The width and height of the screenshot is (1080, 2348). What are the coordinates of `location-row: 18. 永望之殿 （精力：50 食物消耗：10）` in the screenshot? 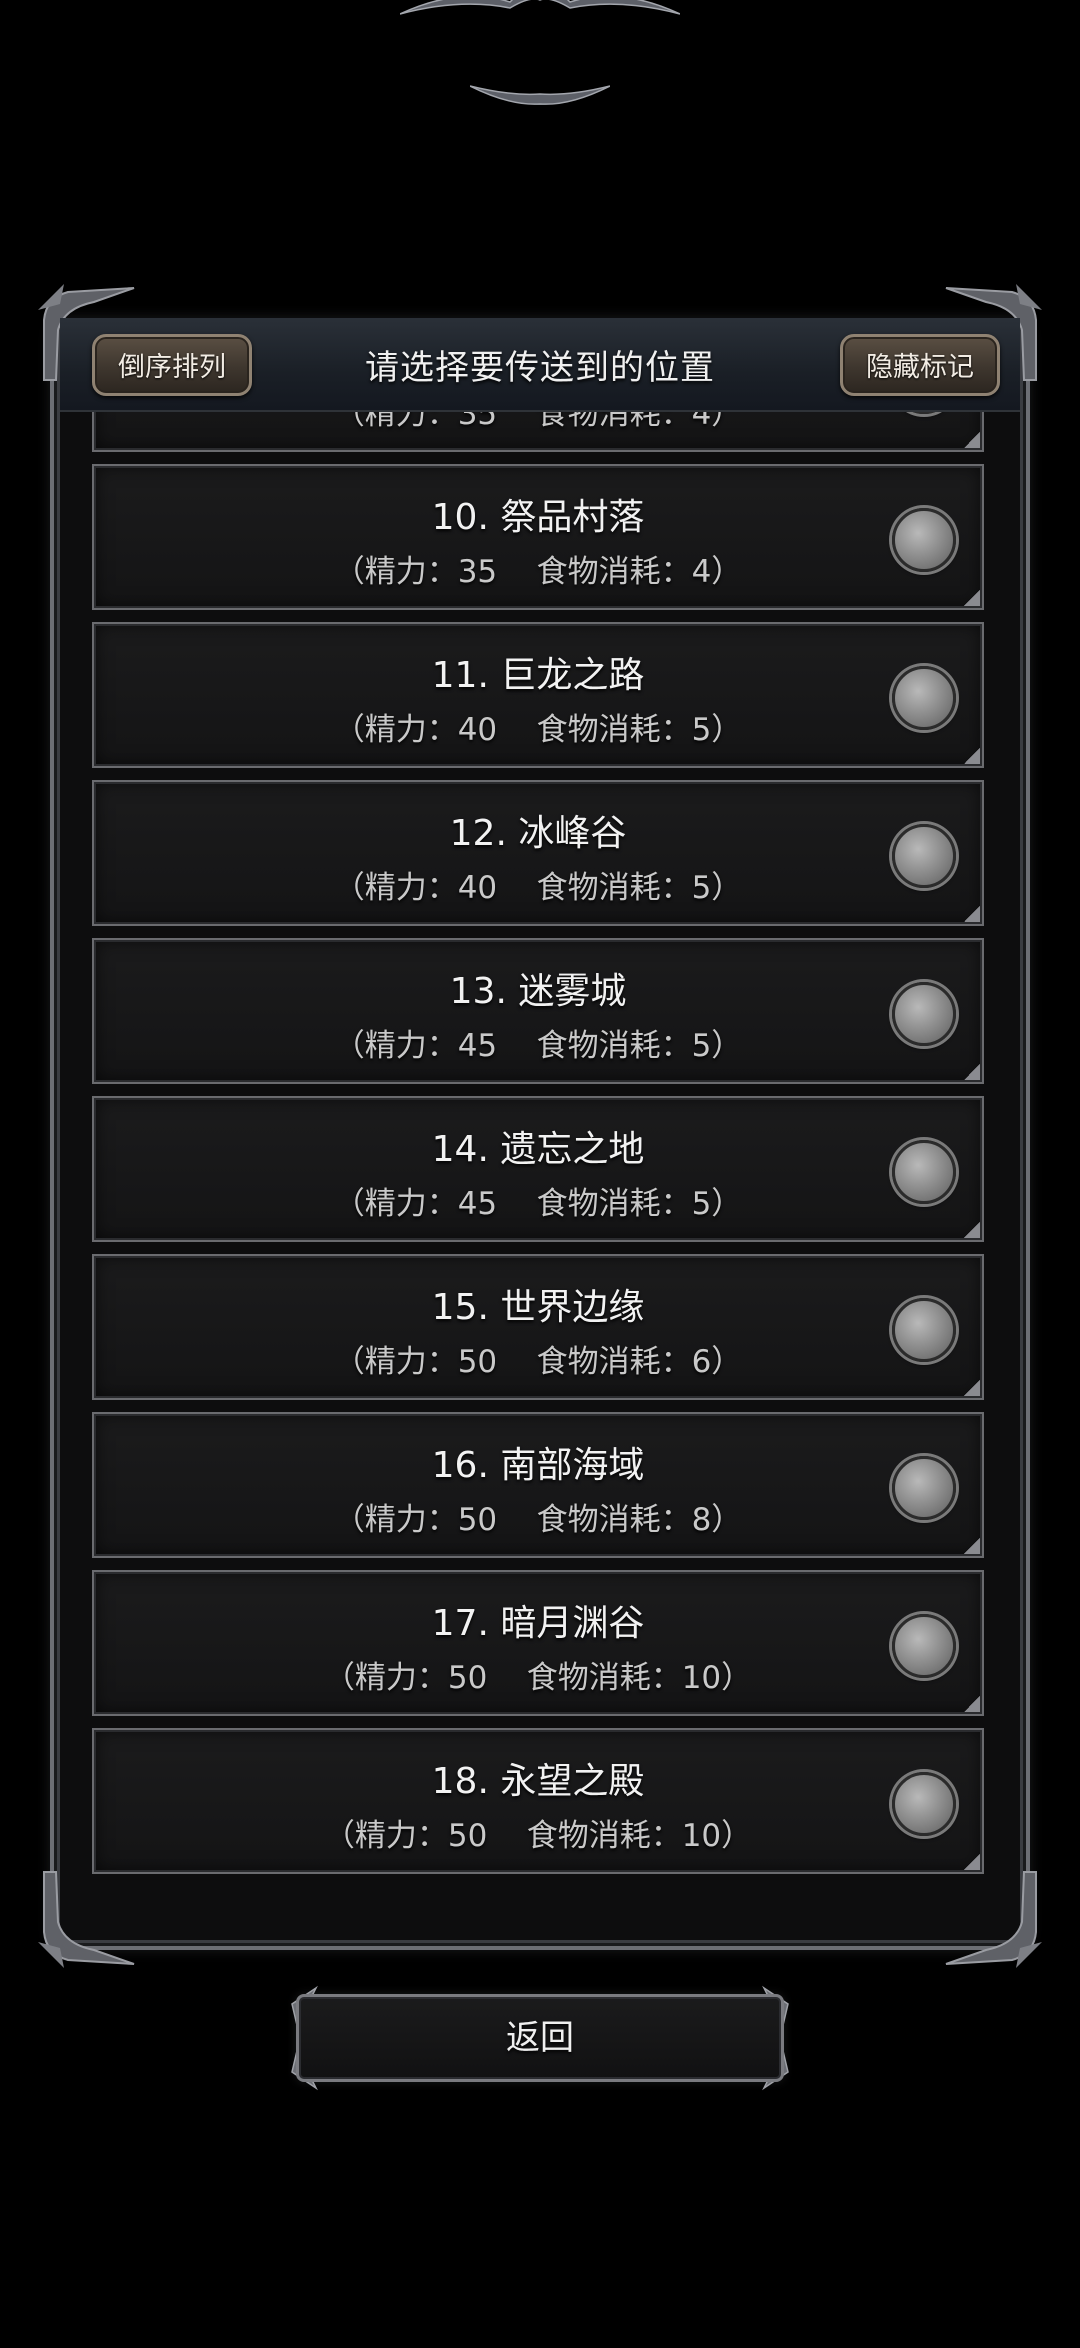 It's located at (538, 1801).